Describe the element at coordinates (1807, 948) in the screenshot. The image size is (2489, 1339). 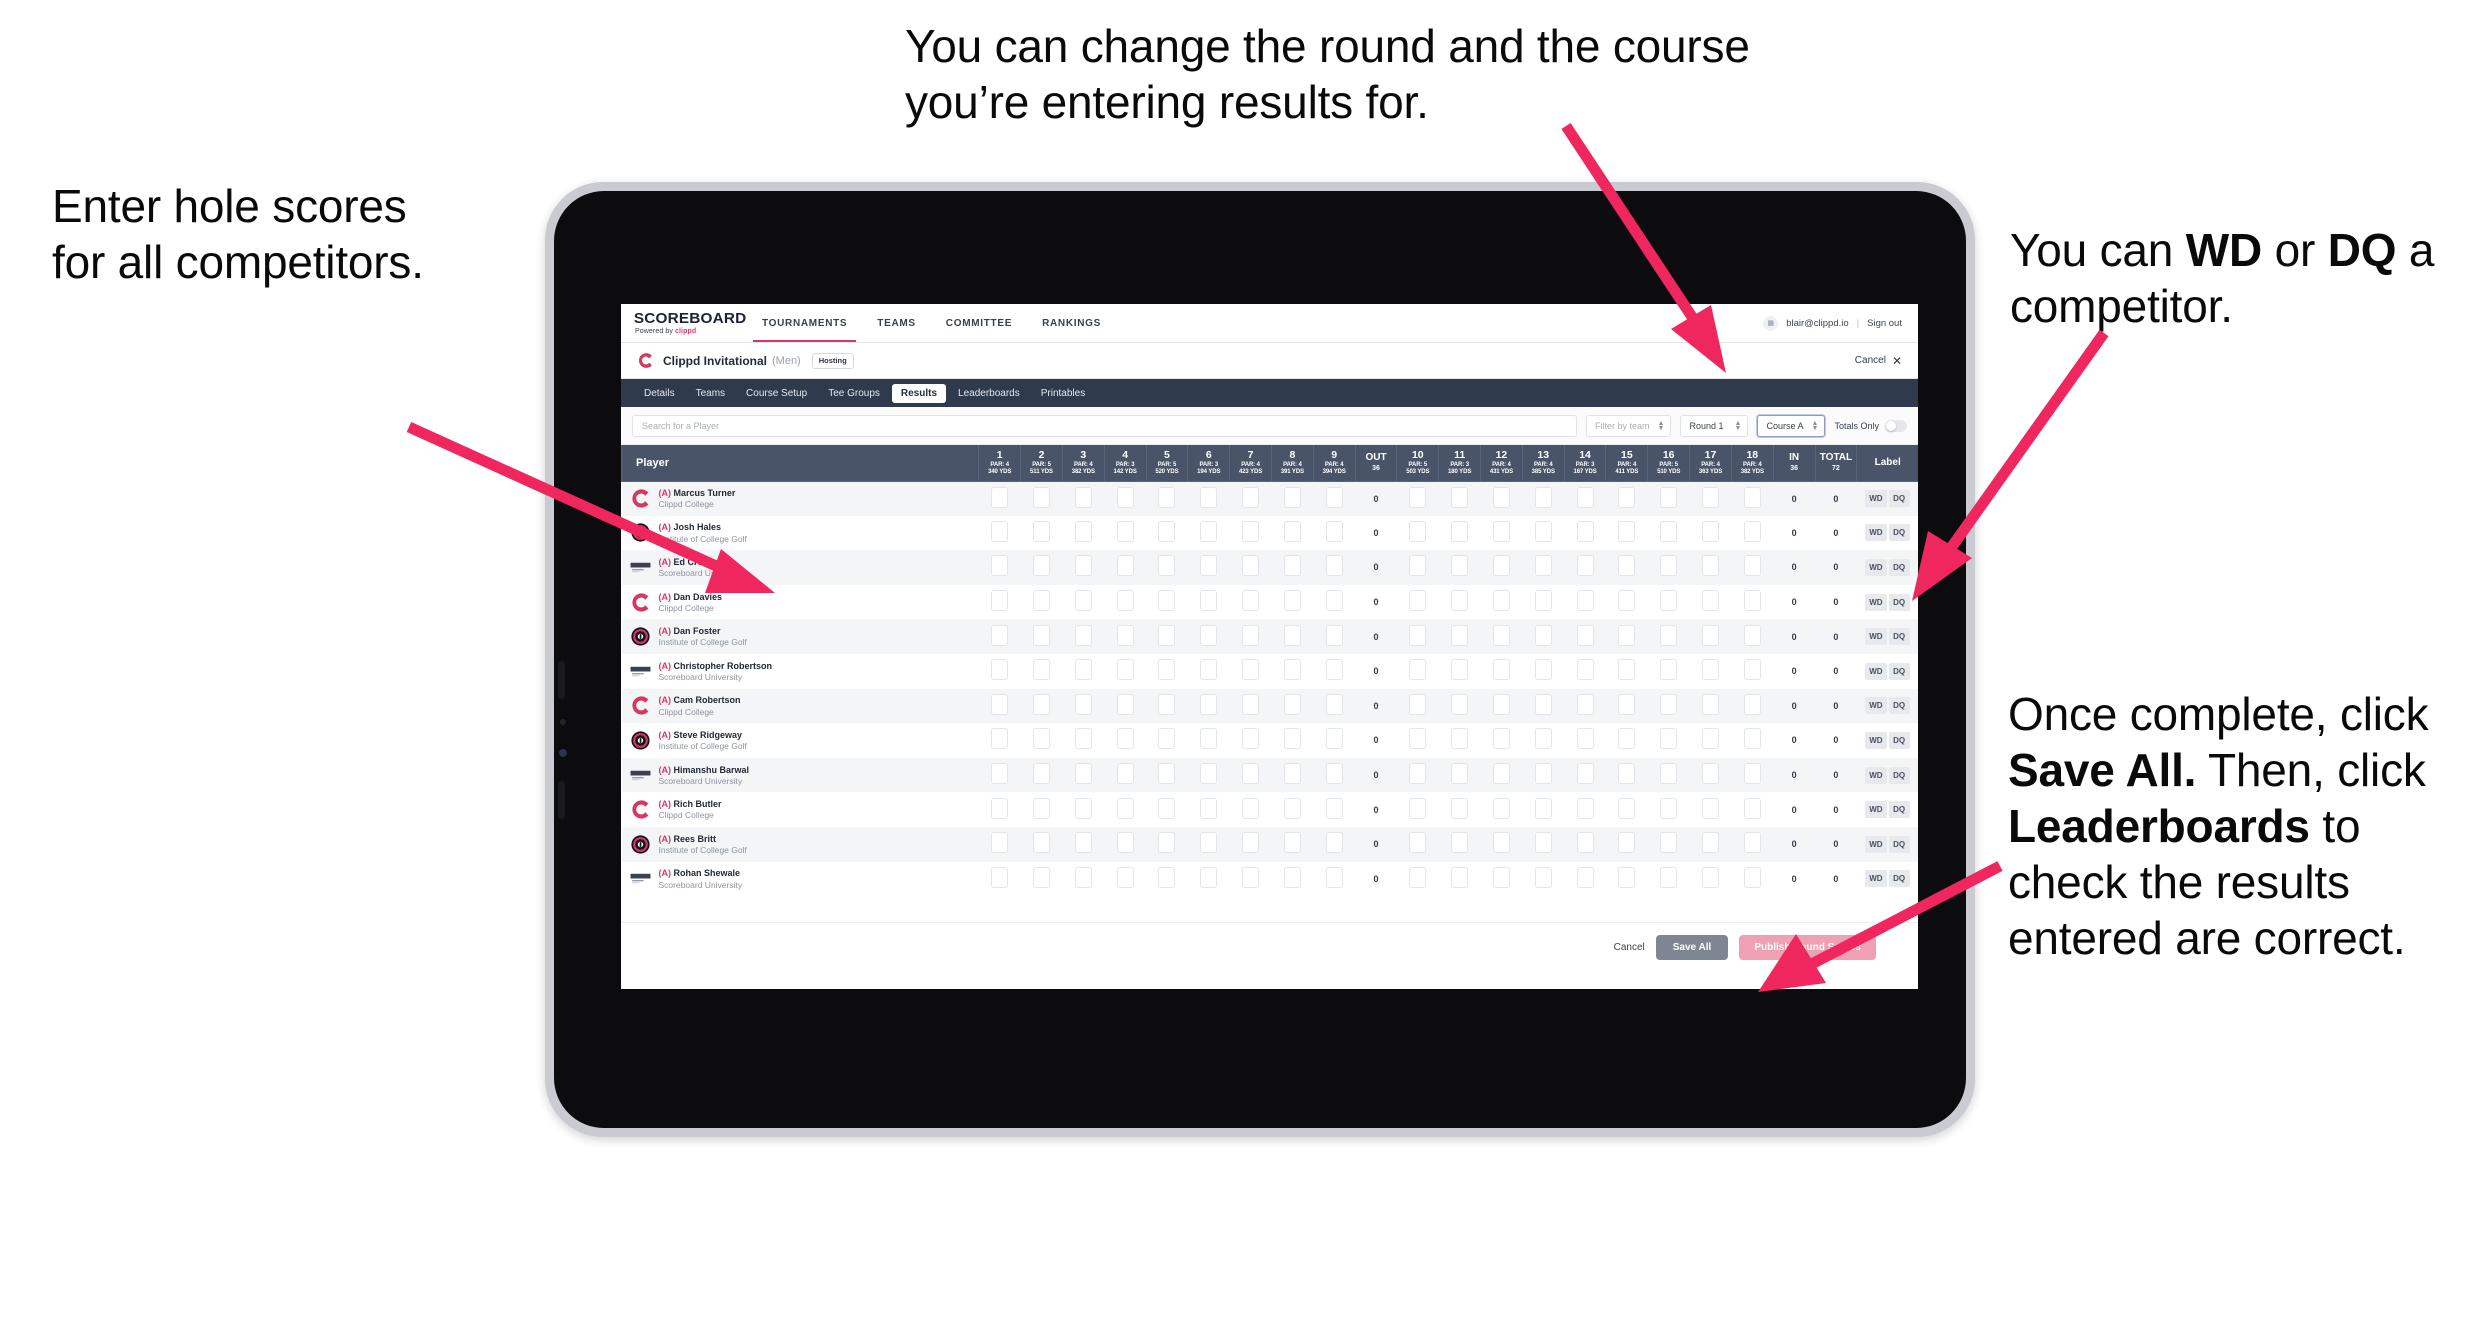
I see `publish-round-scores-button: Publish Round Scores` at that location.